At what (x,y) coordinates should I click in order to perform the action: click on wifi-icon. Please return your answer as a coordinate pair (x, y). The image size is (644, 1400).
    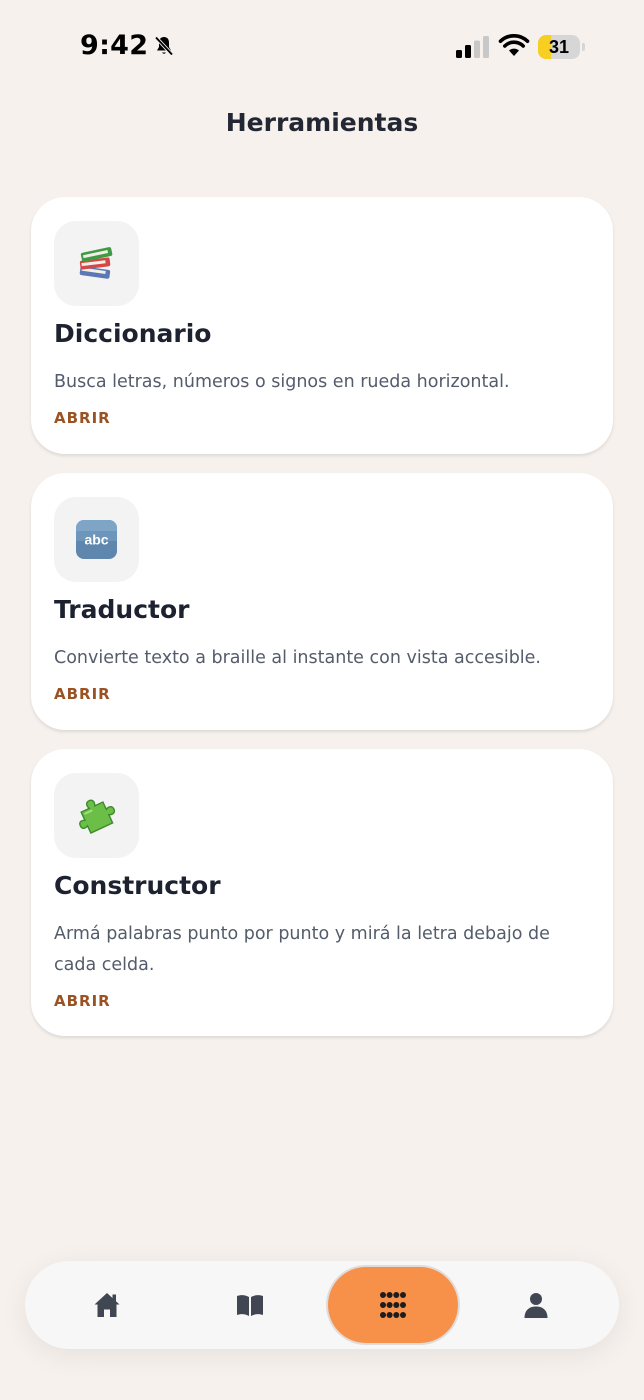
    Looking at the image, I should click on (514, 45).